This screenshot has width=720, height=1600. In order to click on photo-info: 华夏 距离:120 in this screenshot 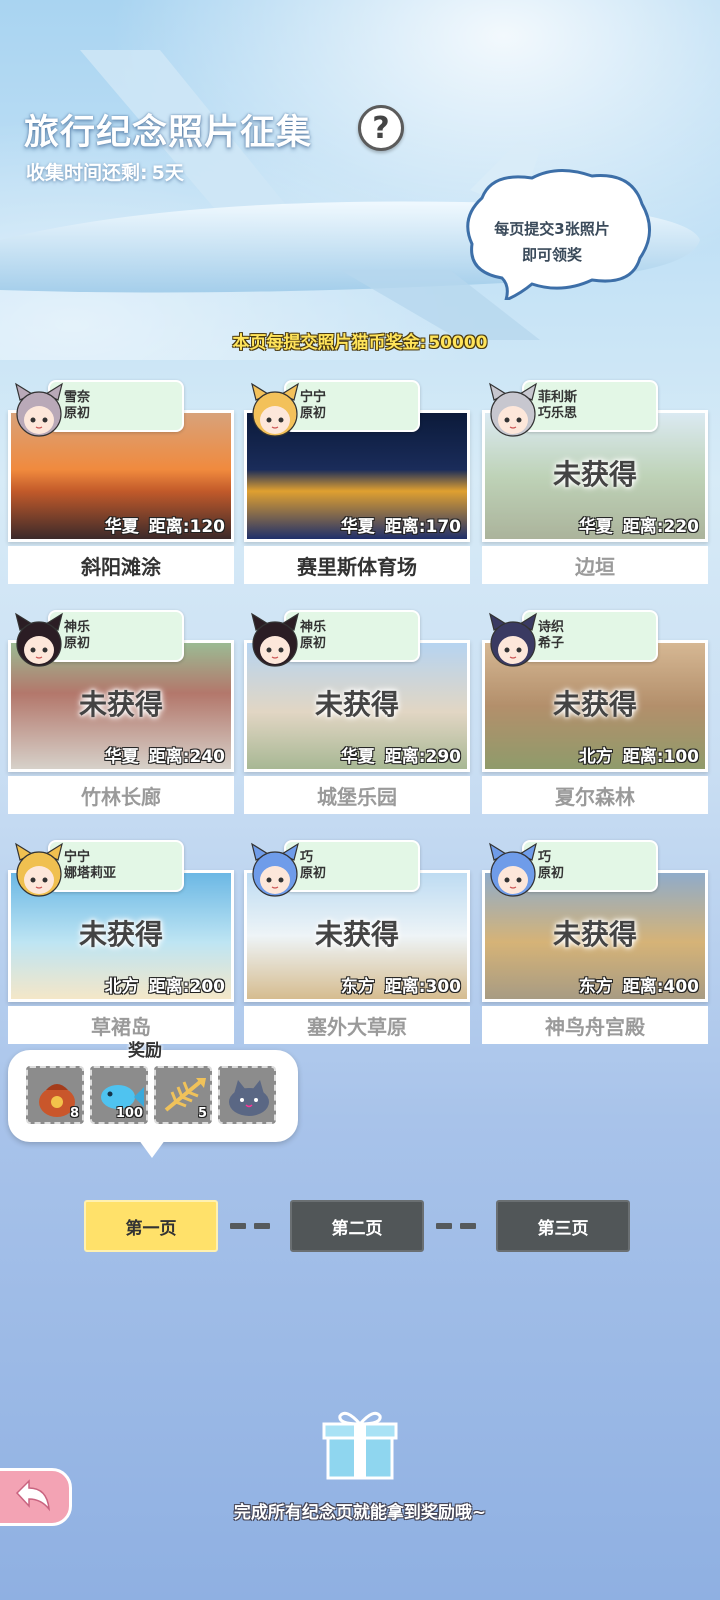, I will do `click(165, 524)`.